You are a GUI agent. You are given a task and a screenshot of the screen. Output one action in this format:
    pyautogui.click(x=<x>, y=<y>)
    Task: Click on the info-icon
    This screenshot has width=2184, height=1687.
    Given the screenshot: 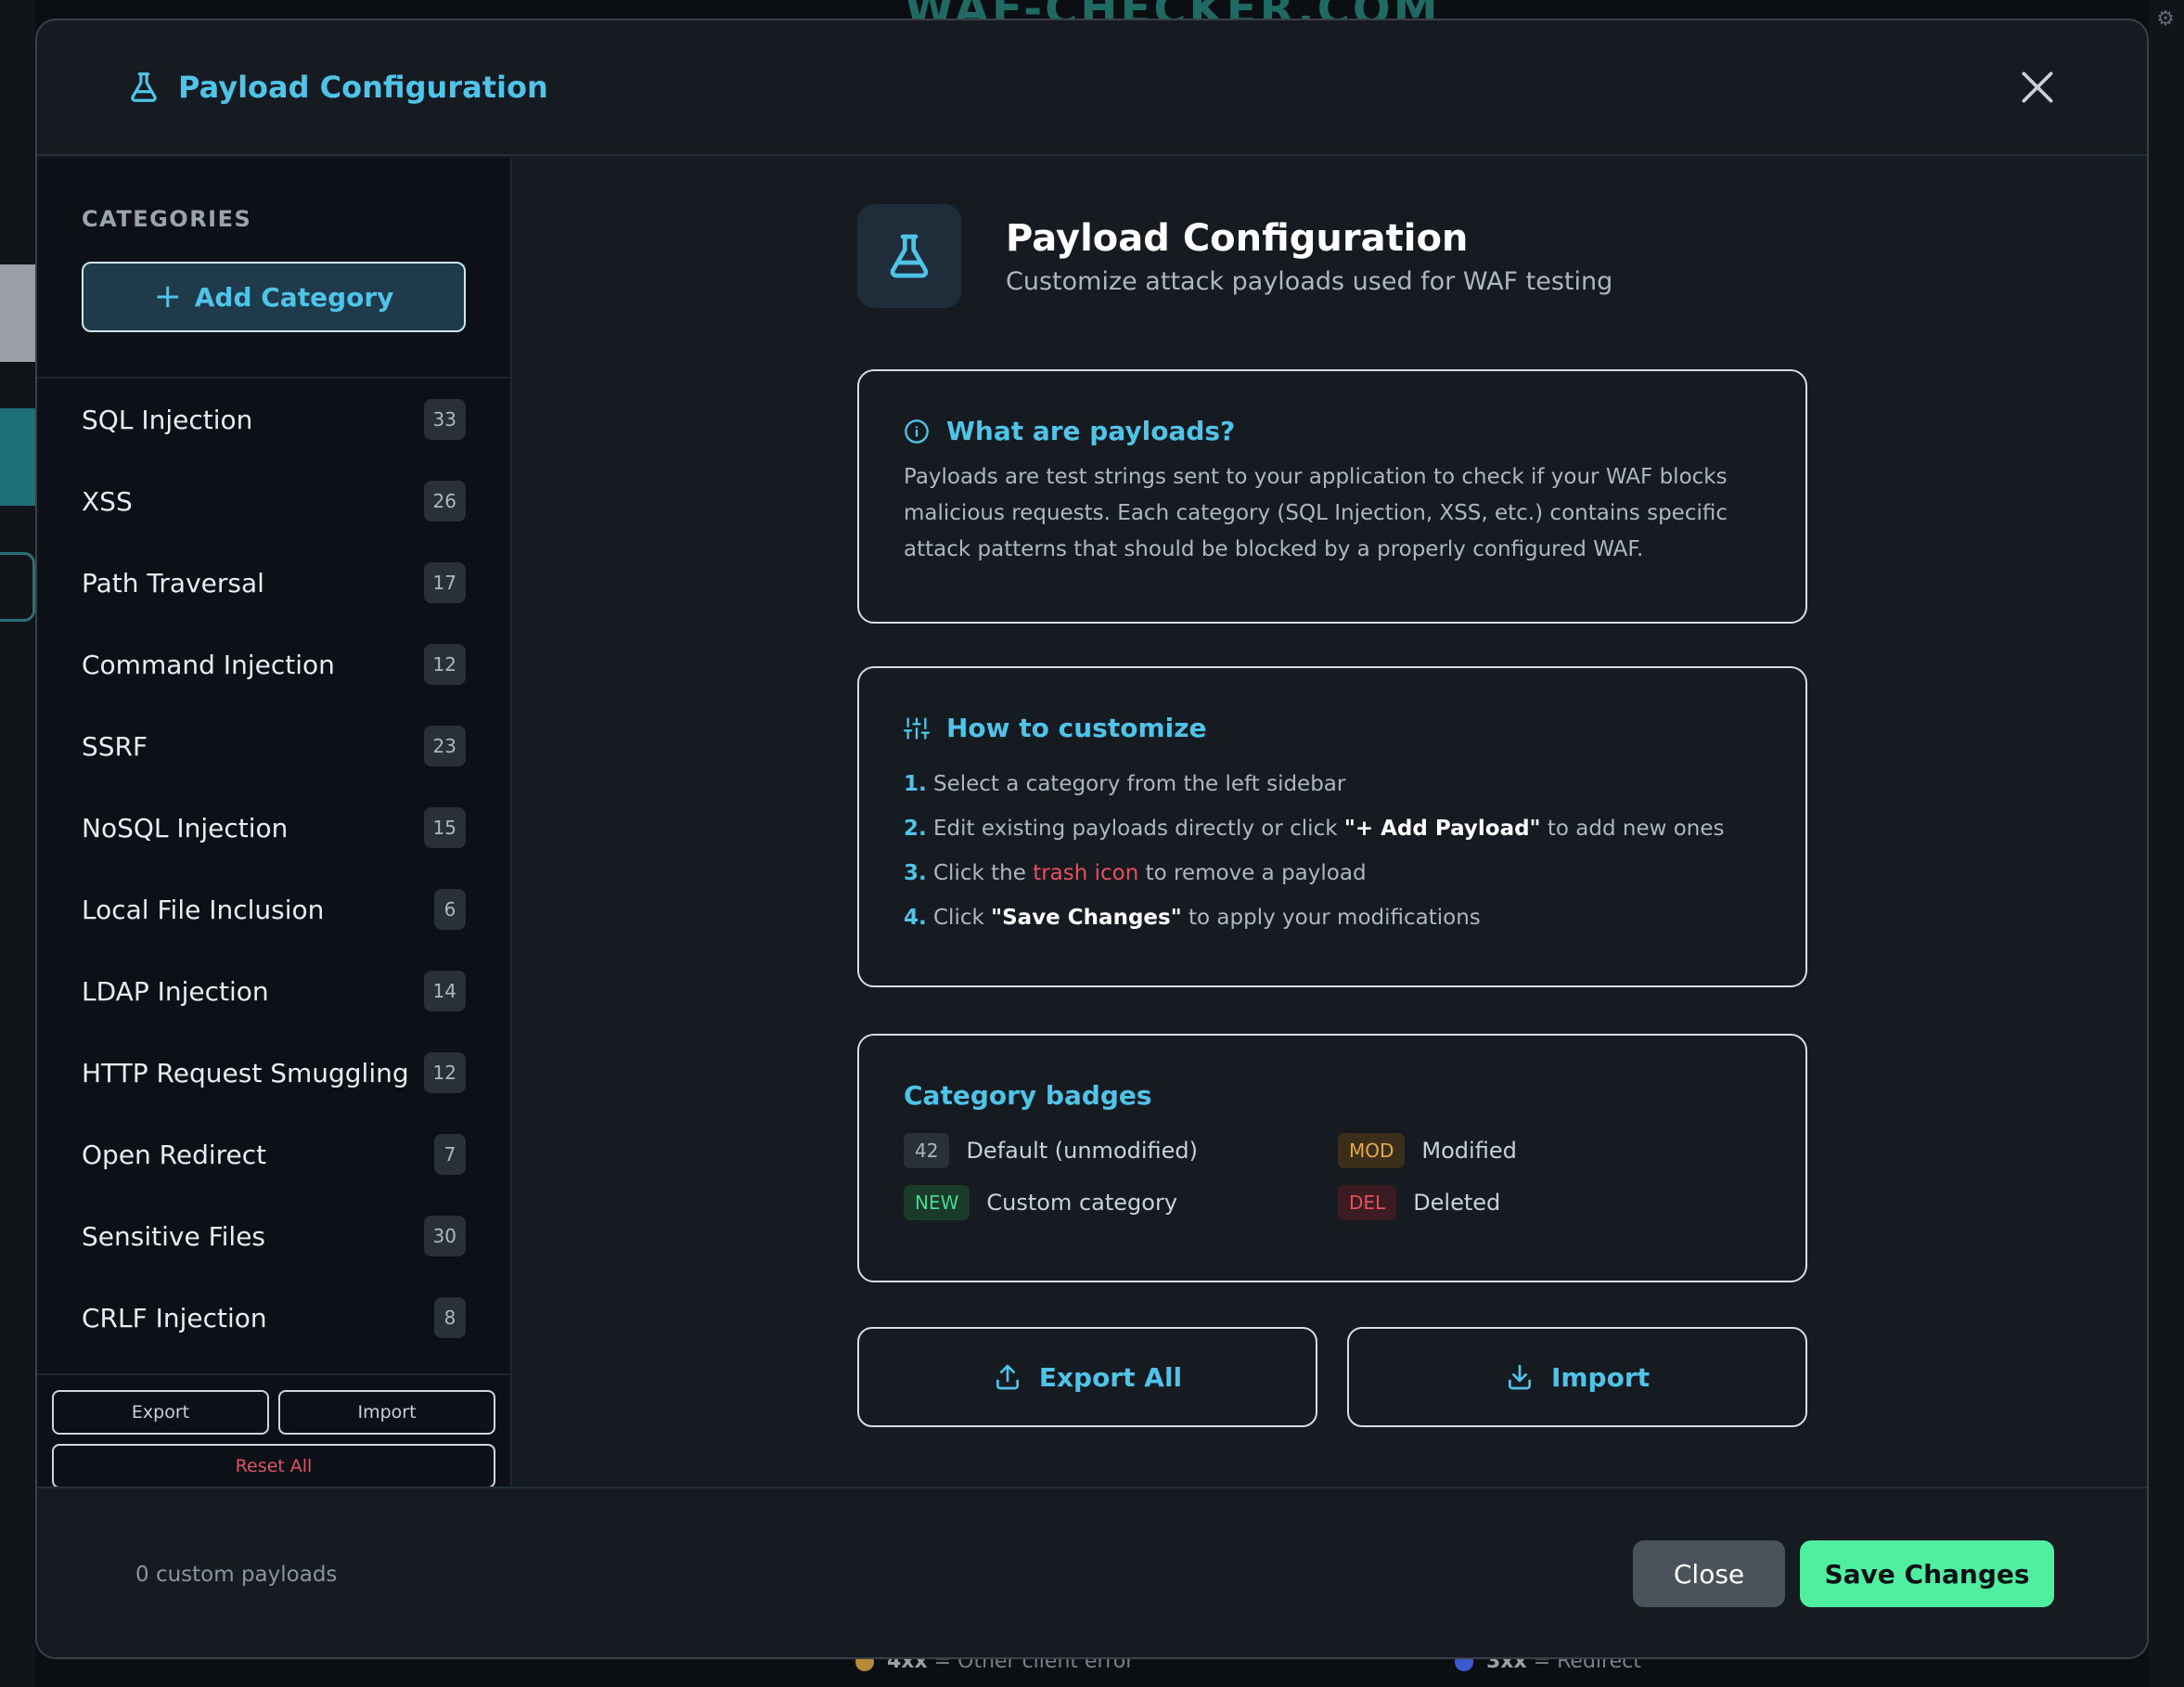 What is the action you would take?
    pyautogui.click(x=917, y=431)
    